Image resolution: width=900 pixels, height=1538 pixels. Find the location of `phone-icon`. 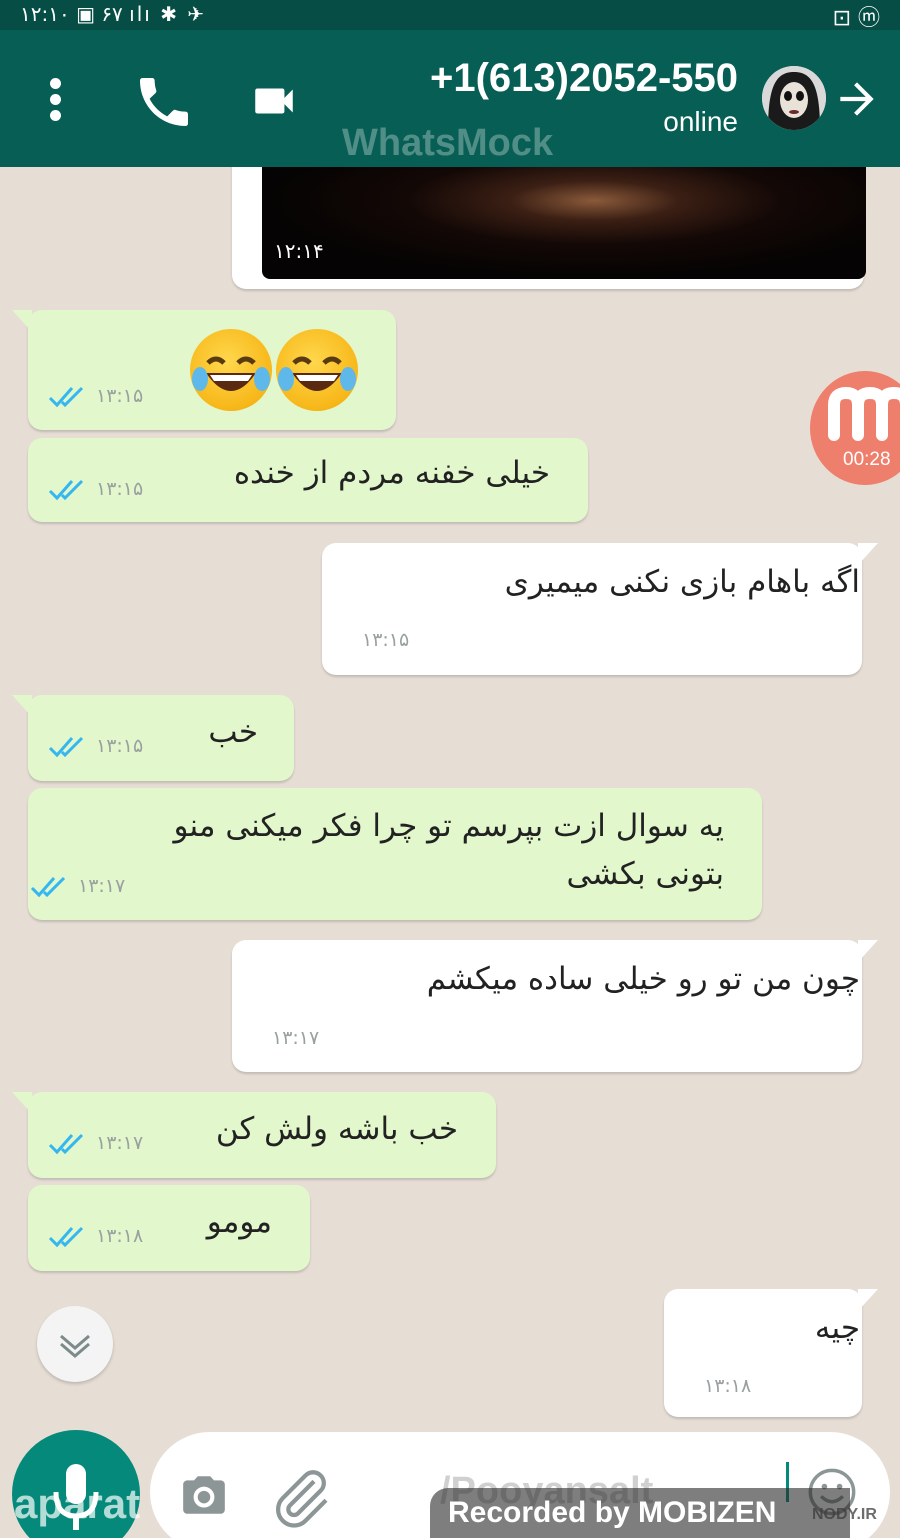

phone-icon is located at coordinates (164, 102).